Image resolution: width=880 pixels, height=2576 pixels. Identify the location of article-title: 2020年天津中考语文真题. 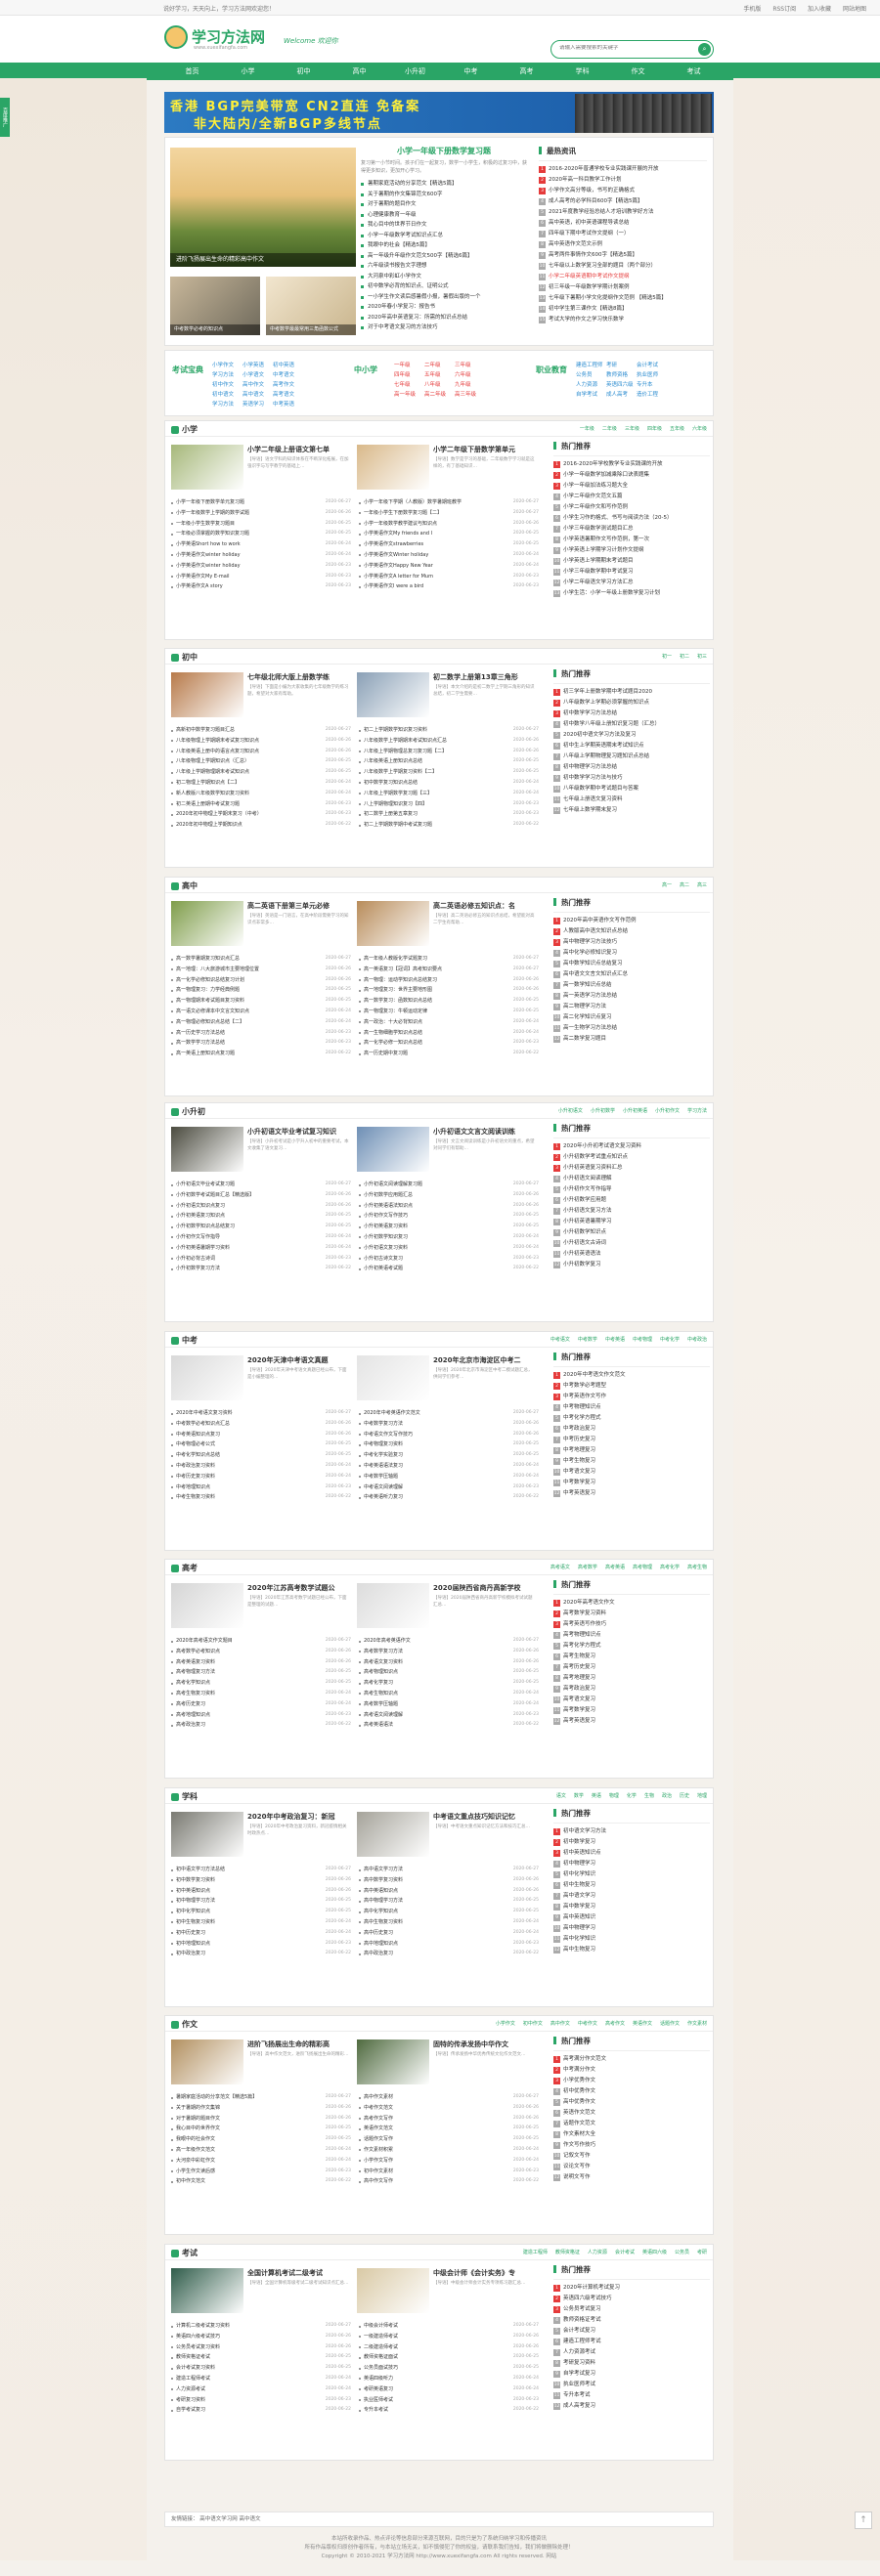
(298, 1360).